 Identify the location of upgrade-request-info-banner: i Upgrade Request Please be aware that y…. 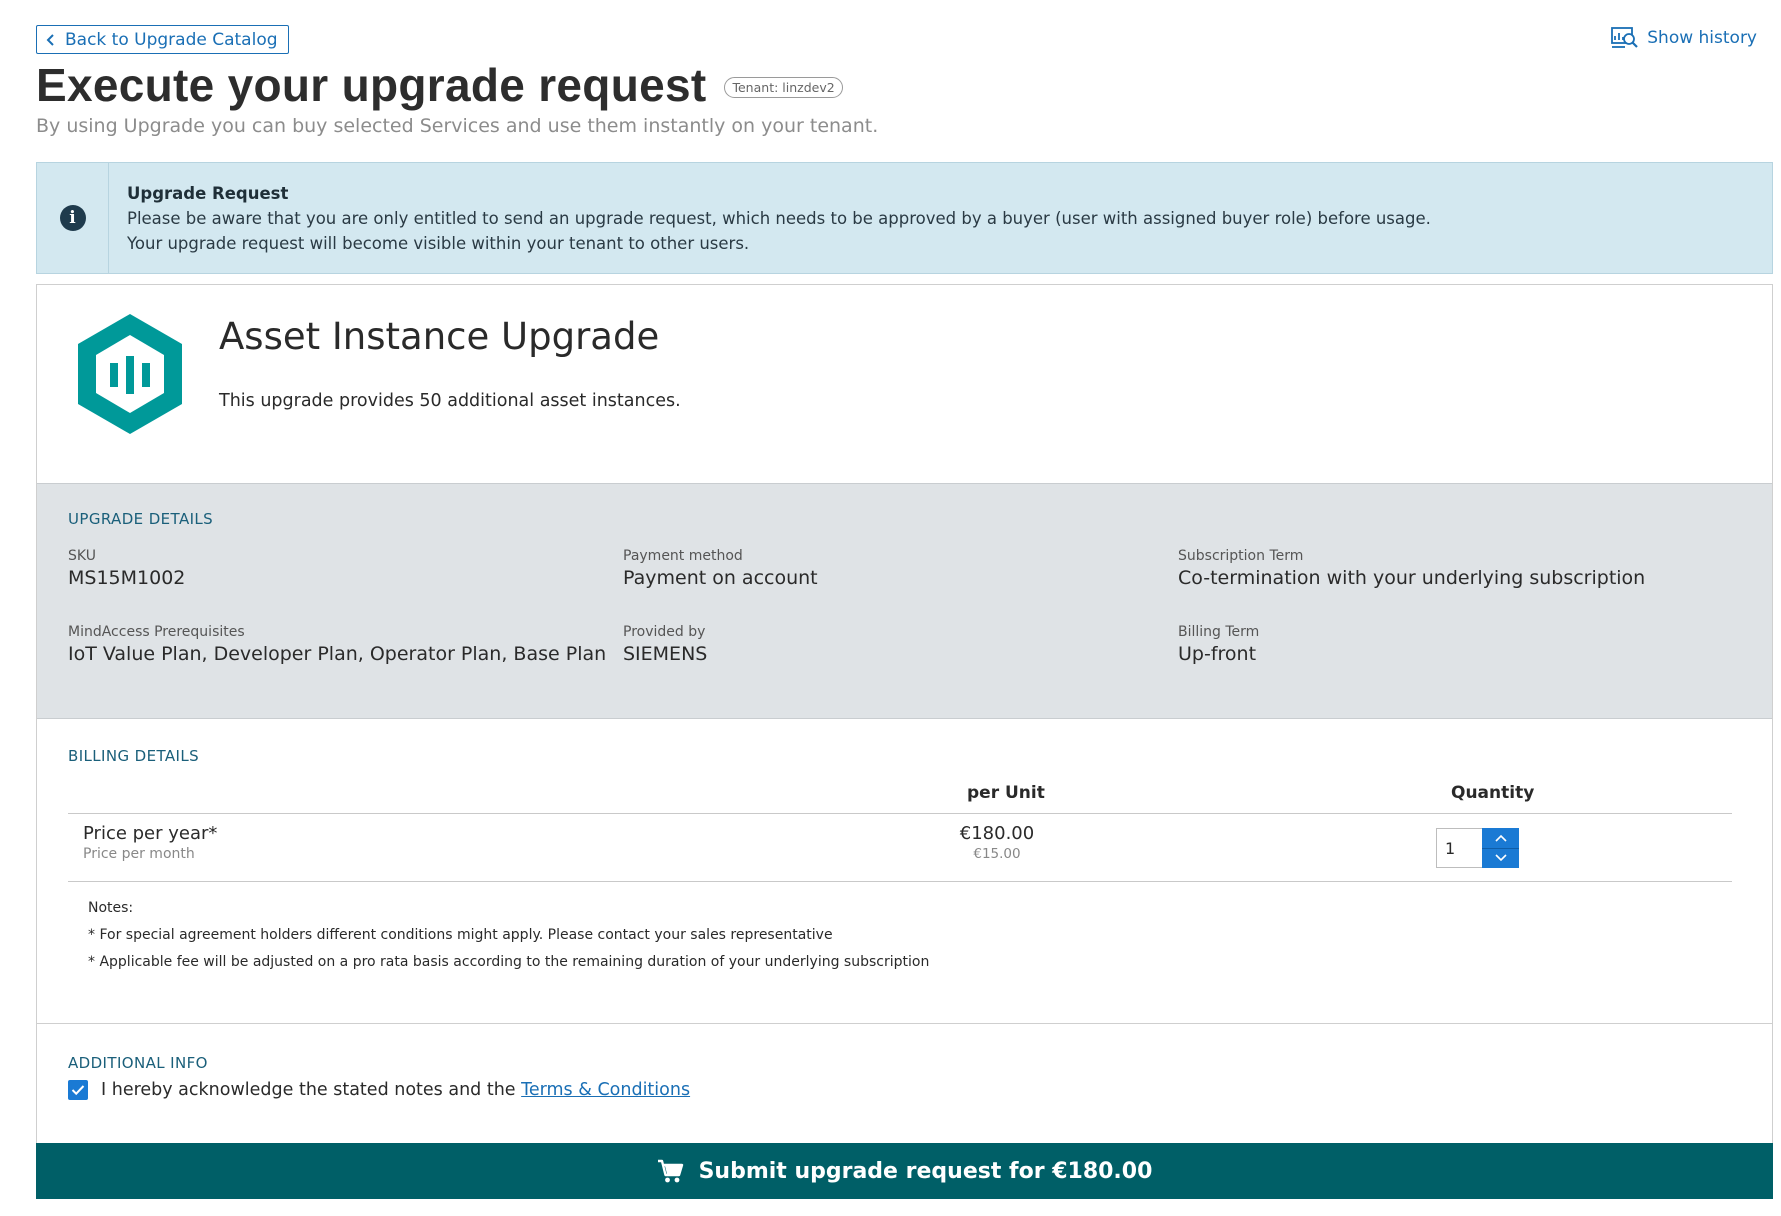
(904, 218).